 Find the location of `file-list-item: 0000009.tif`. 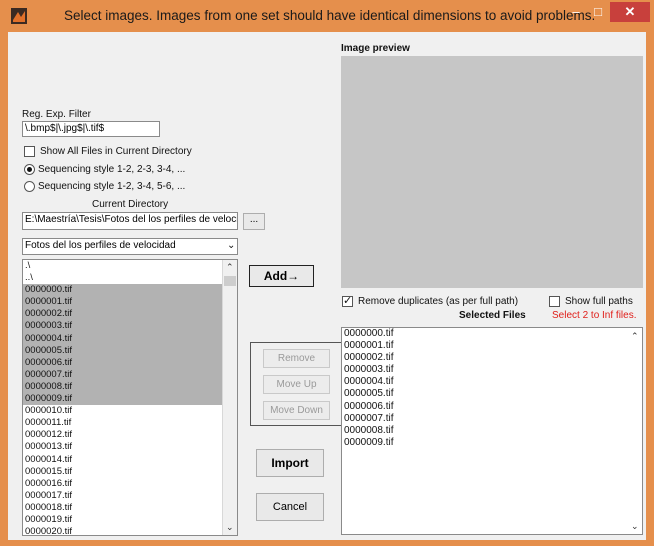

file-list-item: 0000009.tif is located at coordinates (130, 399).